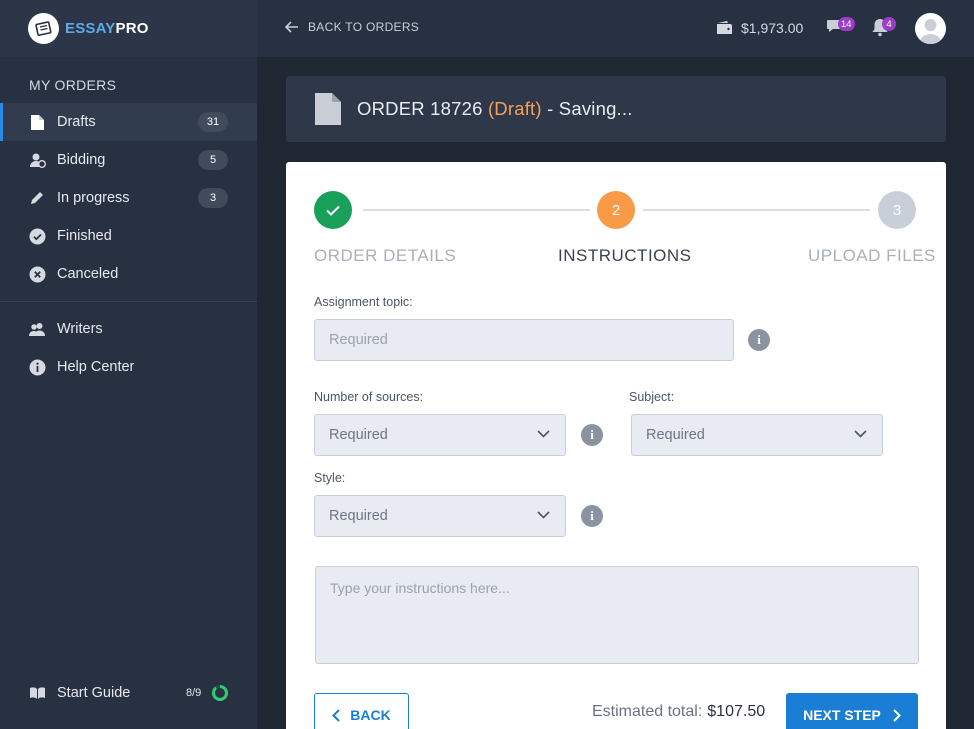 The height and width of the screenshot is (729, 974). I want to click on next-step-button: NEXT STEP, so click(852, 711).